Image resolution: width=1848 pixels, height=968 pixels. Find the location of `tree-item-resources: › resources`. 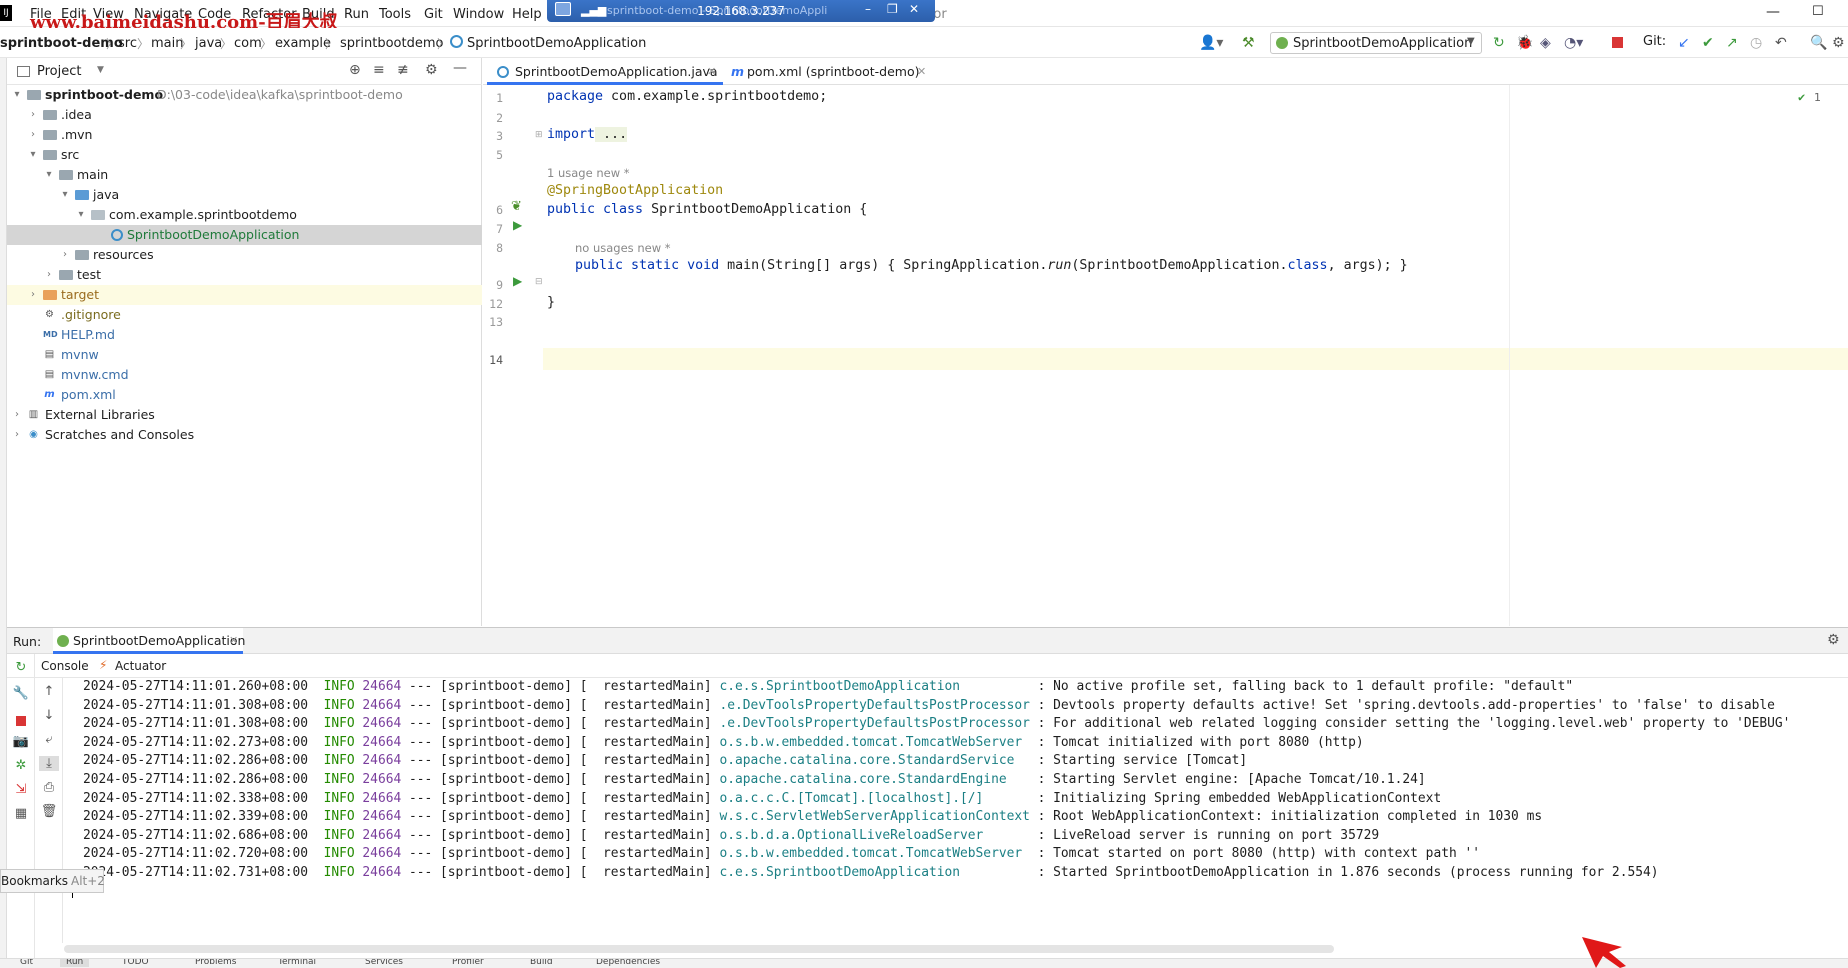

tree-item-resources: › resources is located at coordinates (244, 255).